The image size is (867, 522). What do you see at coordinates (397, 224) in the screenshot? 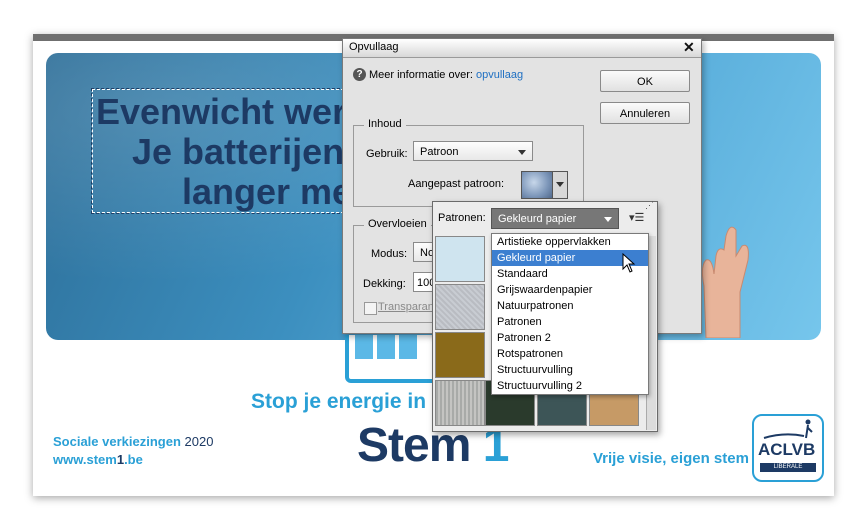
I see `blend-legend: Overvloeien` at bounding box center [397, 224].